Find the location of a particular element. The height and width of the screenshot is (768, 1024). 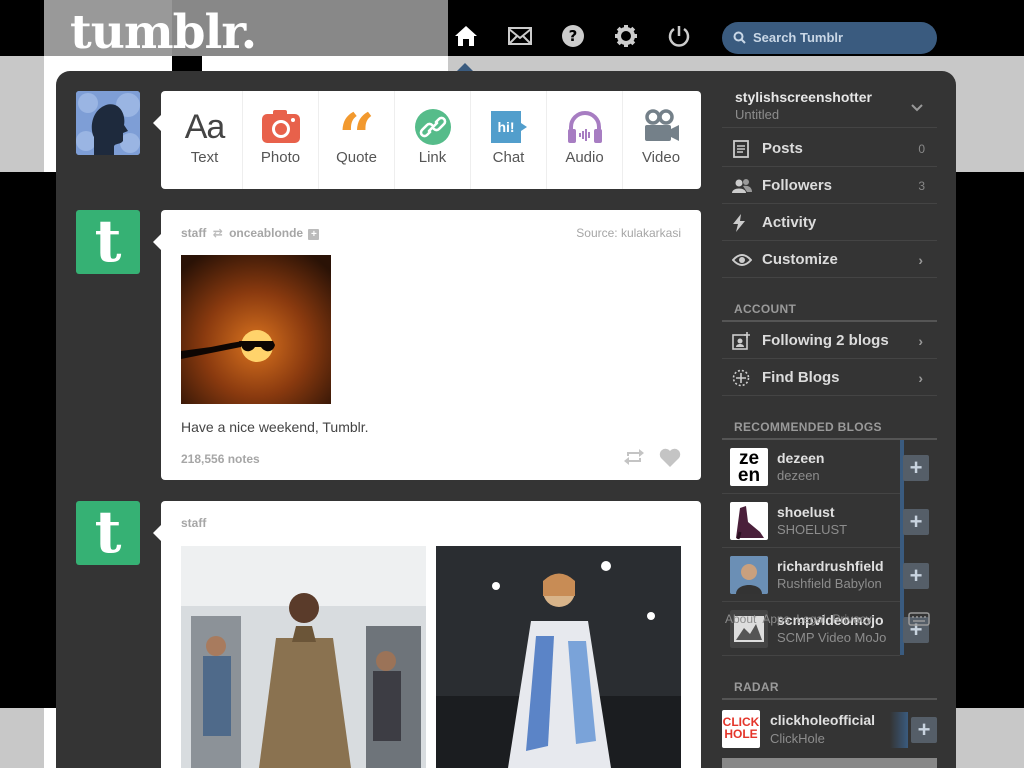

chat-icon: hi! is located at coordinates (508, 127).